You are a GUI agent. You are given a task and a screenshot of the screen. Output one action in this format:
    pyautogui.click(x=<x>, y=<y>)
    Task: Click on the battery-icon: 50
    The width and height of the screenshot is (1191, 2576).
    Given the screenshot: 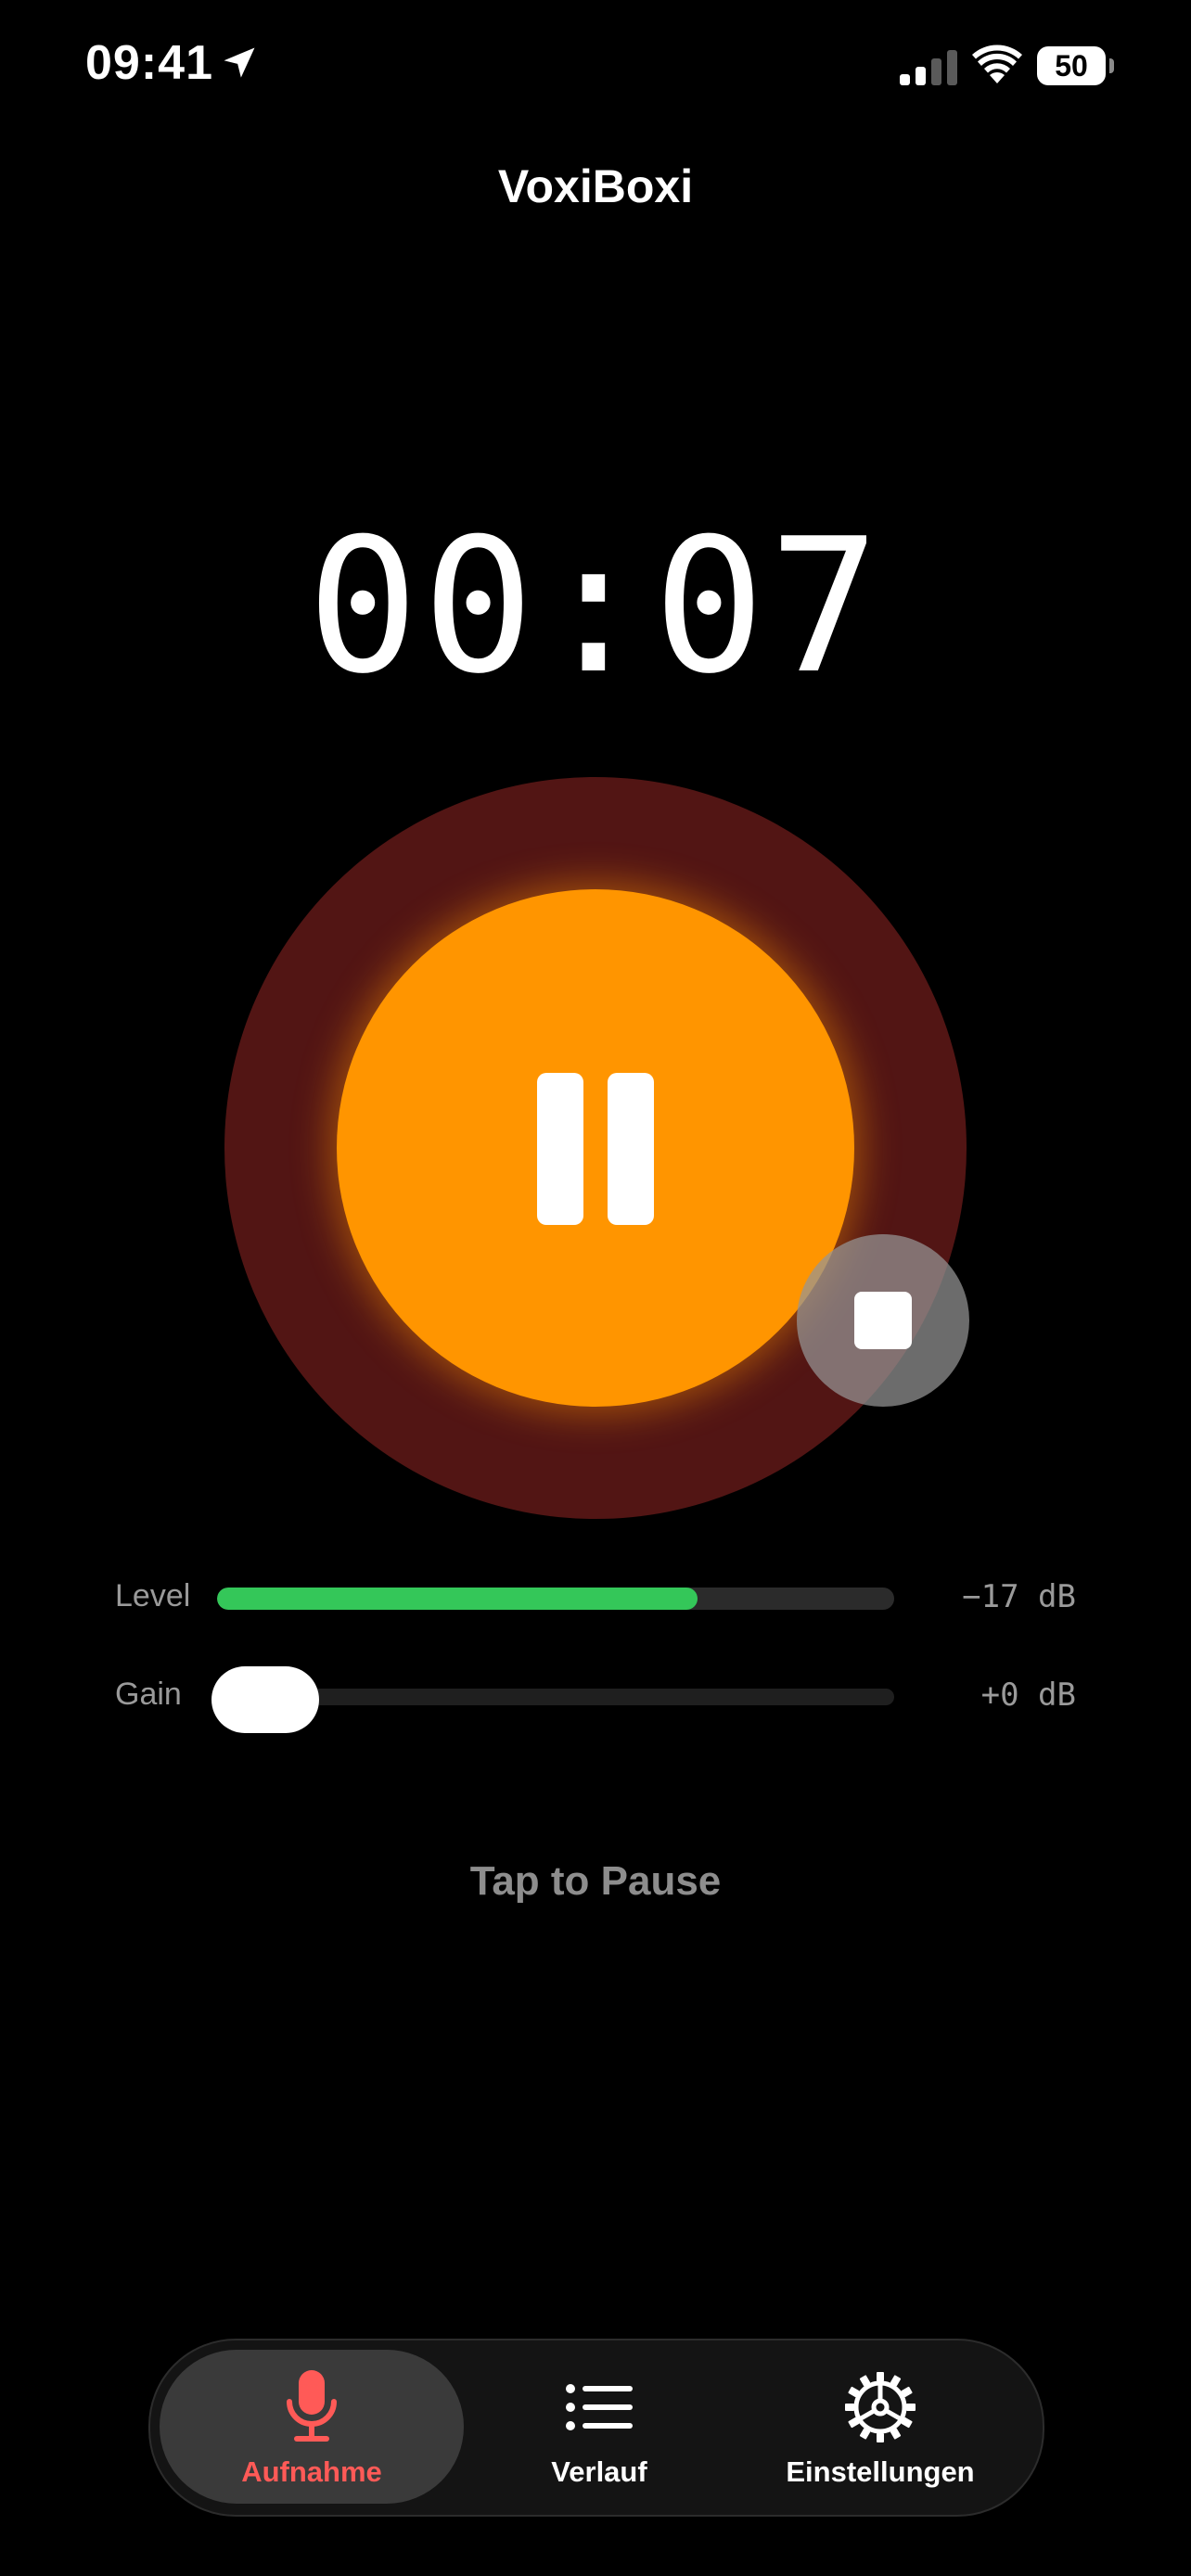 What is the action you would take?
    pyautogui.click(x=1076, y=66)
    